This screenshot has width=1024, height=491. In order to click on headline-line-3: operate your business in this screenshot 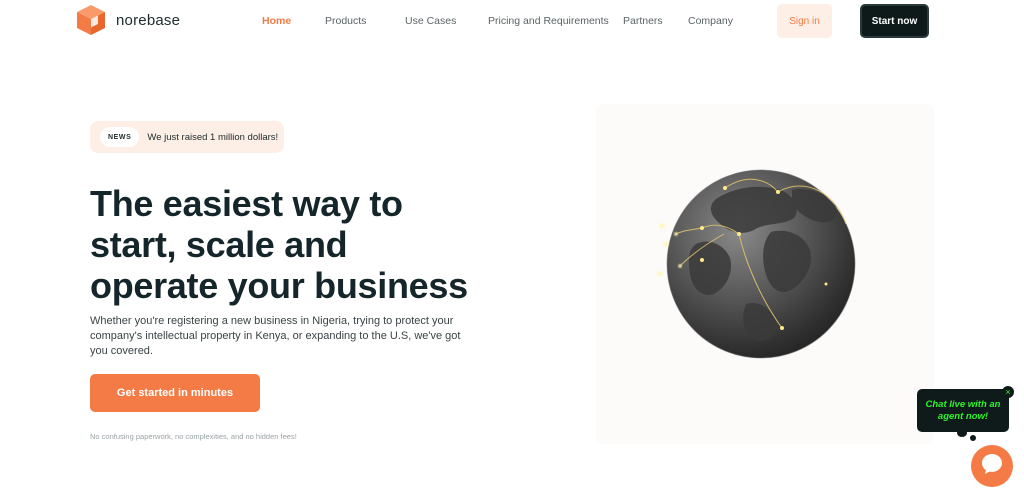, I will do `click(279, 285)`.